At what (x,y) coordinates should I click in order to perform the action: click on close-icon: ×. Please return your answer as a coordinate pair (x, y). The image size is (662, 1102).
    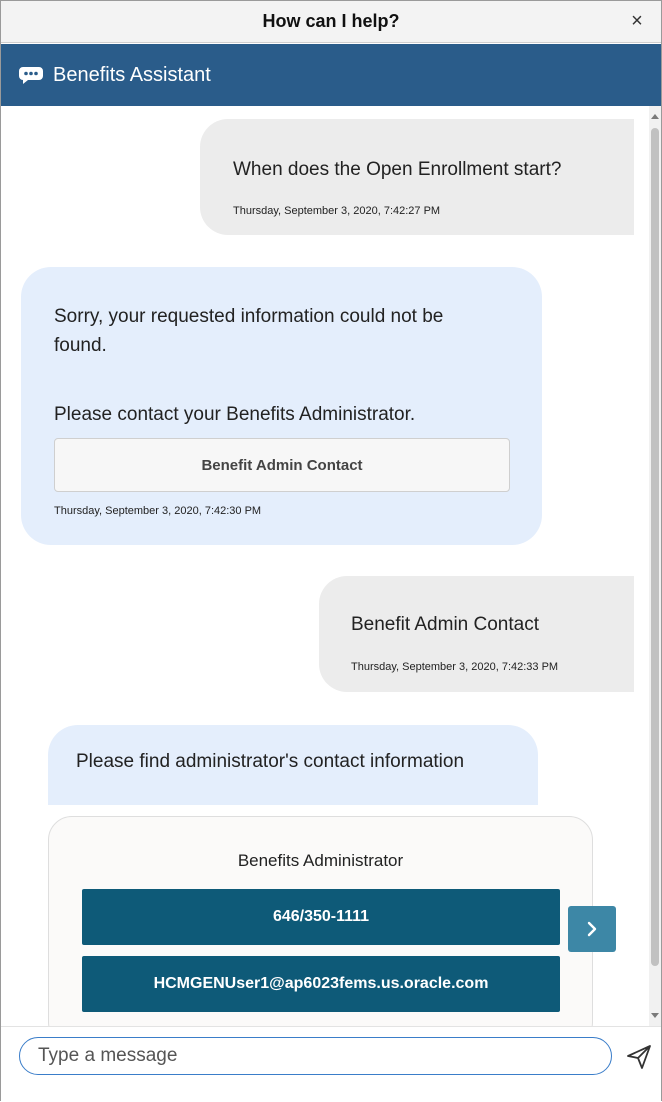
    Looking at the image, I should click on (637, 21).